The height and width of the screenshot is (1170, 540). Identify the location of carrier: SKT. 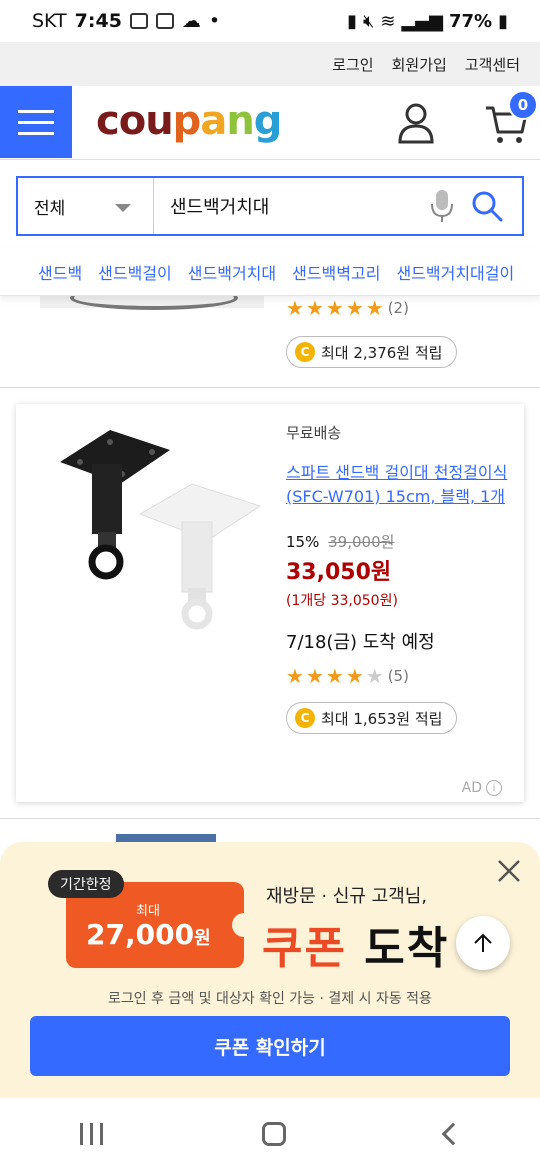
(49, 21).